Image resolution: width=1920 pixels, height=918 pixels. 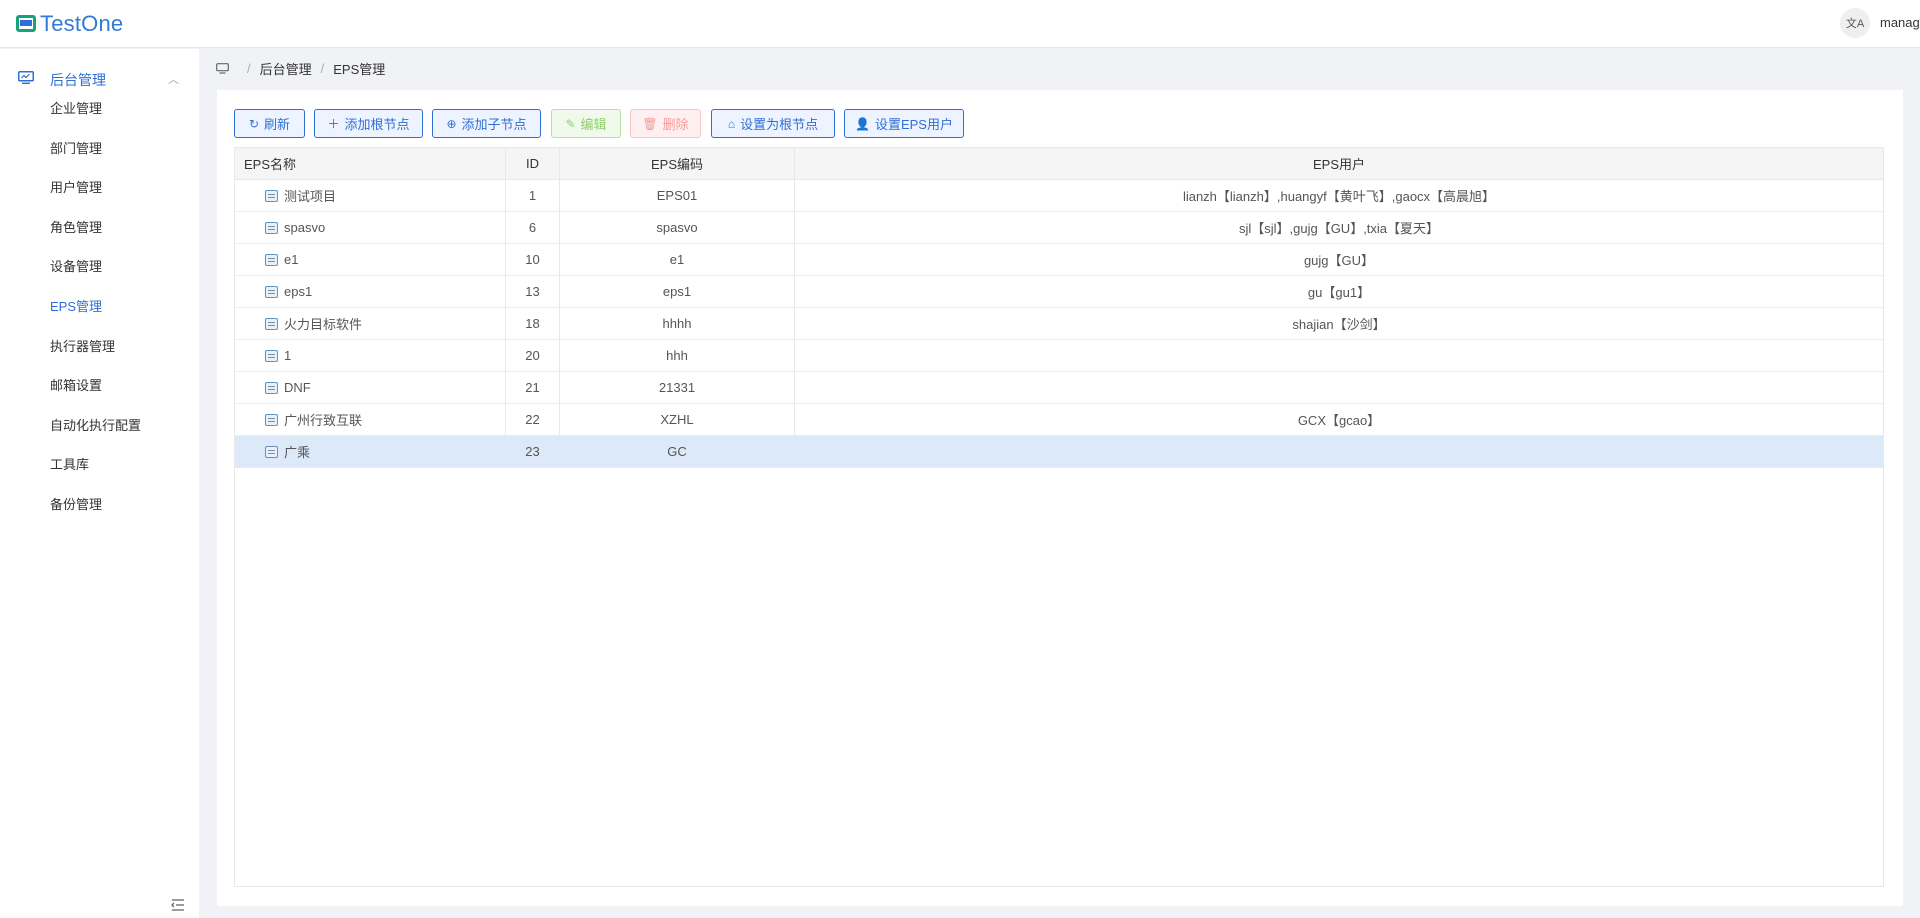 I want to click on sidebar-item-mail: 邮箱设置, so click(x=76, y=386).